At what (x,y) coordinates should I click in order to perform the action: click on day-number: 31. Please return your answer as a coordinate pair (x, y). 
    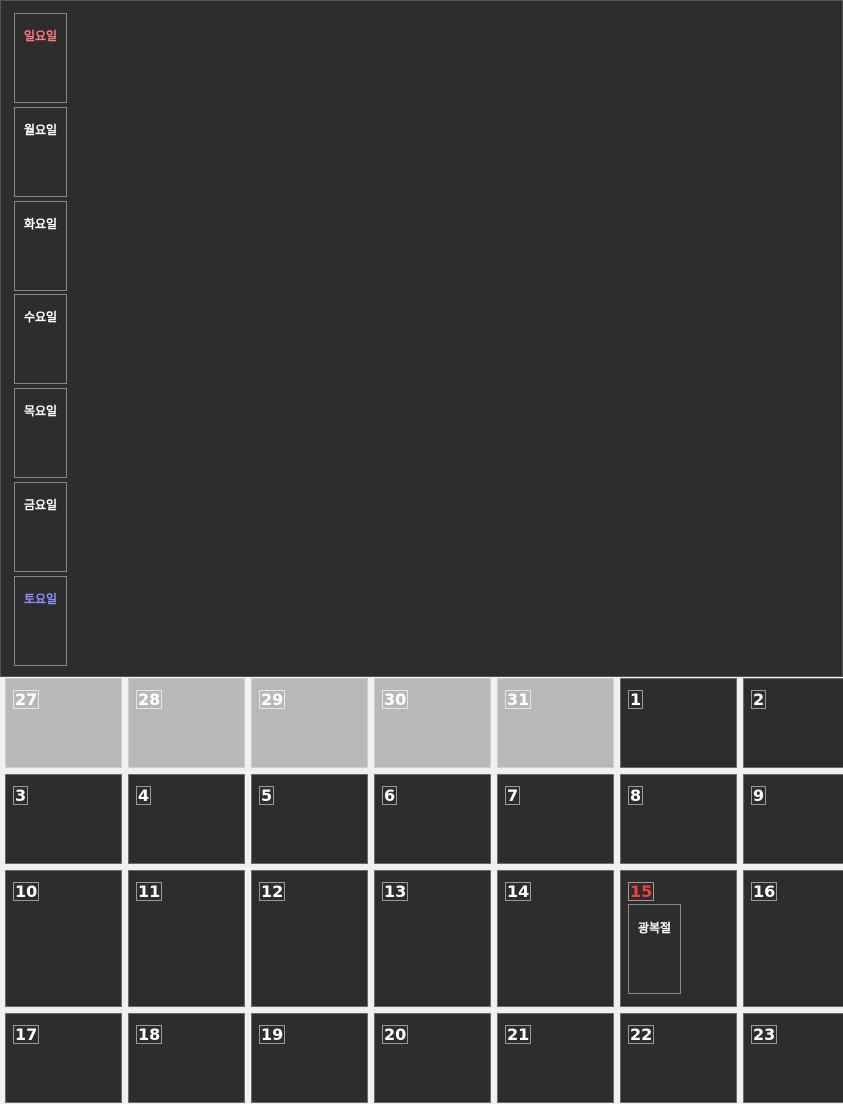
    Looking at the image, I should click on (518, 699).